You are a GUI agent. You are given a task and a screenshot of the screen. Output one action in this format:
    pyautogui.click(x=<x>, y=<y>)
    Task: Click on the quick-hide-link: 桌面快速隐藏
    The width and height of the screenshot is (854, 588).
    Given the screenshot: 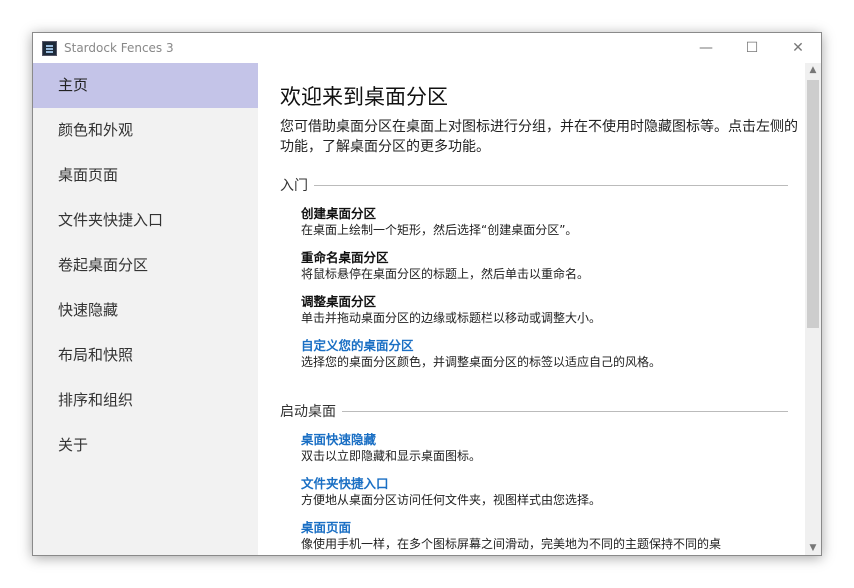 What is the action you would take?
    pyautogui.click(x=553, y=439)
    